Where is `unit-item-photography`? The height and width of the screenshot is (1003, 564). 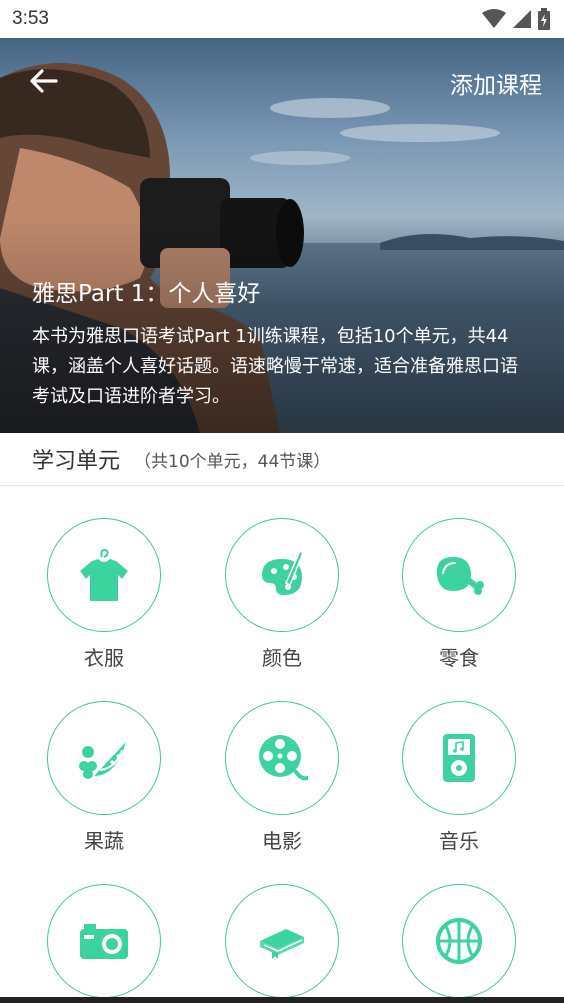
unit-item-photography is located at coordinates (104, 943).